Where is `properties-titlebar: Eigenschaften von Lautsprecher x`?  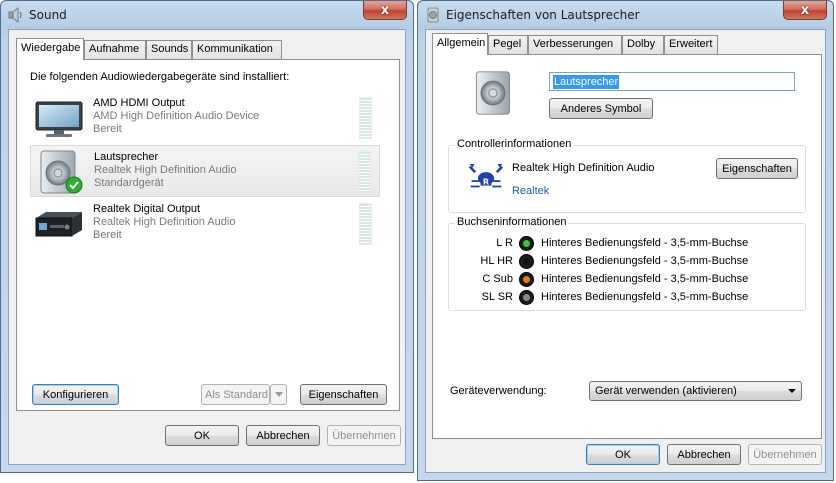 properties-titlebar: Eigenschaften von Lautsprecher x is located at coordinates (625, 15).